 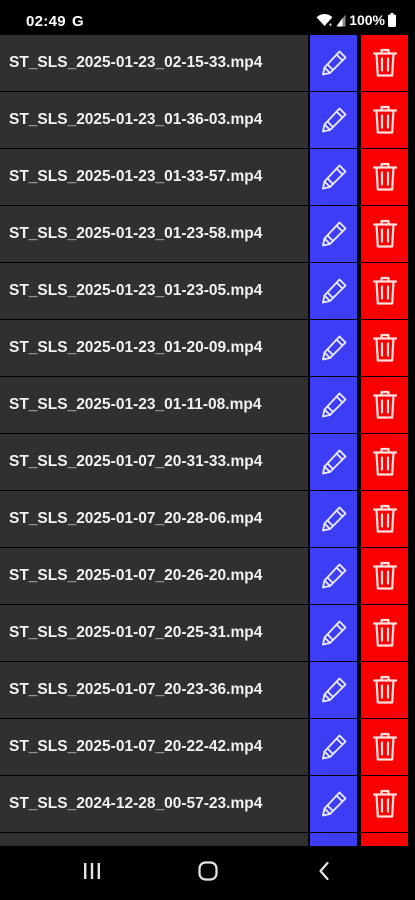 I want to click on file-row: ST_SLS_2025-01-07_20-23-36.mp4, so click(x=207, y=690).